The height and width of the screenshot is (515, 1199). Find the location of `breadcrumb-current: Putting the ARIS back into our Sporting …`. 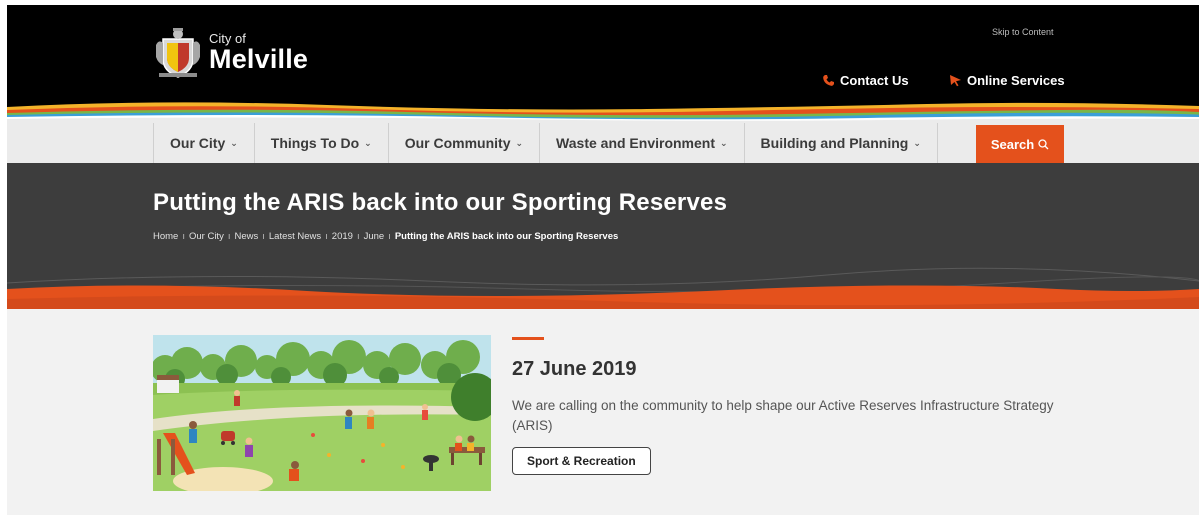

breadcrumb-current: Putting the ARIS back into our Sporting … is located at coordinates (506, 236).